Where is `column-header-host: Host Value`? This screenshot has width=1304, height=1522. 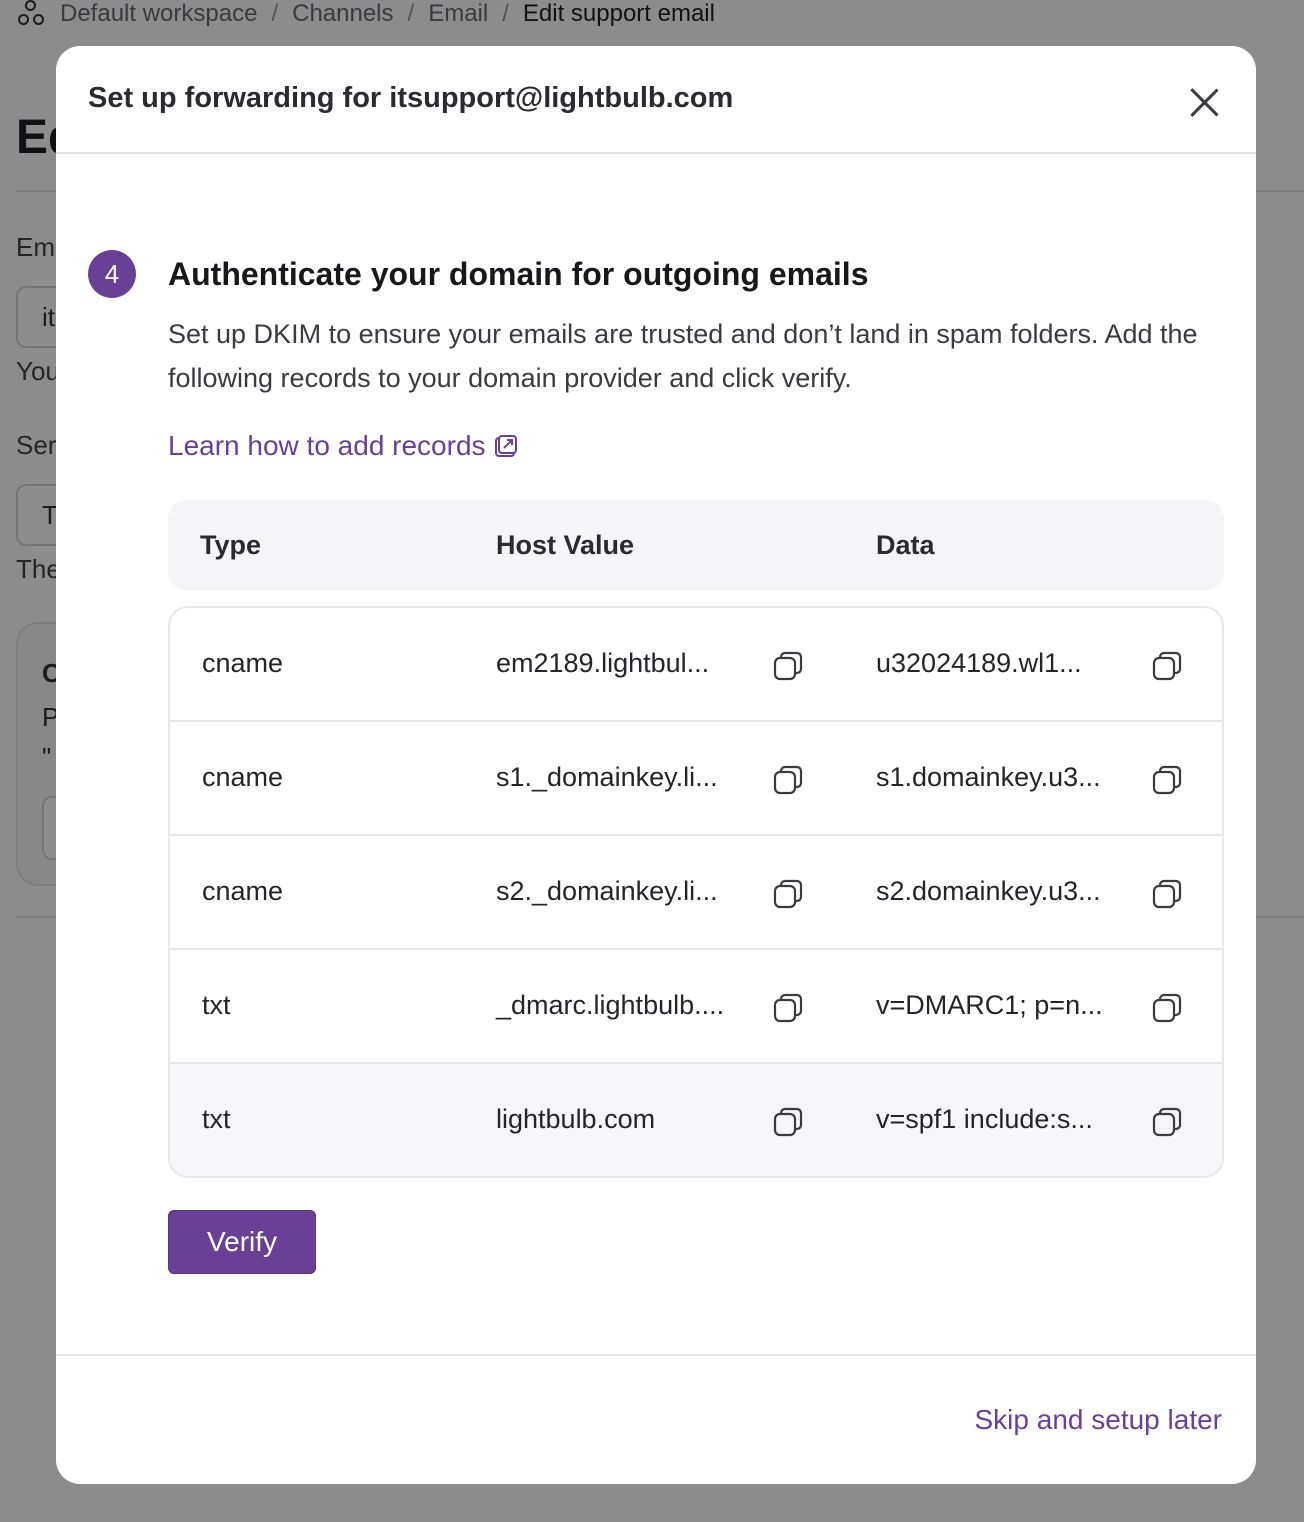
column-header-host: Host Value is located at coordinates (565, 545).